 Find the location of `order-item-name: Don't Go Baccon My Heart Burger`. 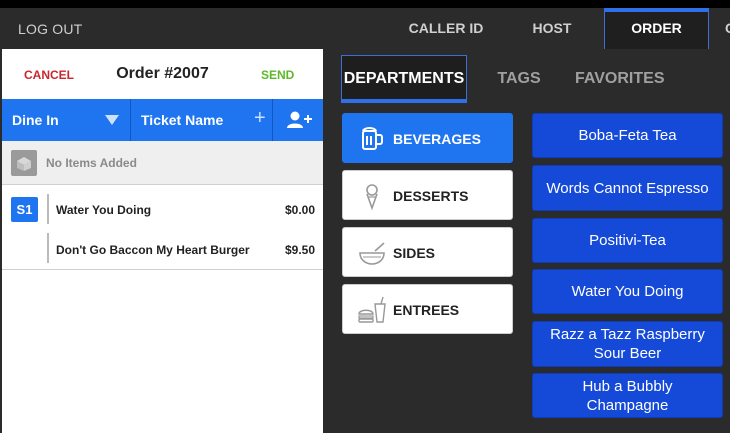

order-item-name: Don't Go Baccon My Heart Burger is located at coordinates (153, 250).